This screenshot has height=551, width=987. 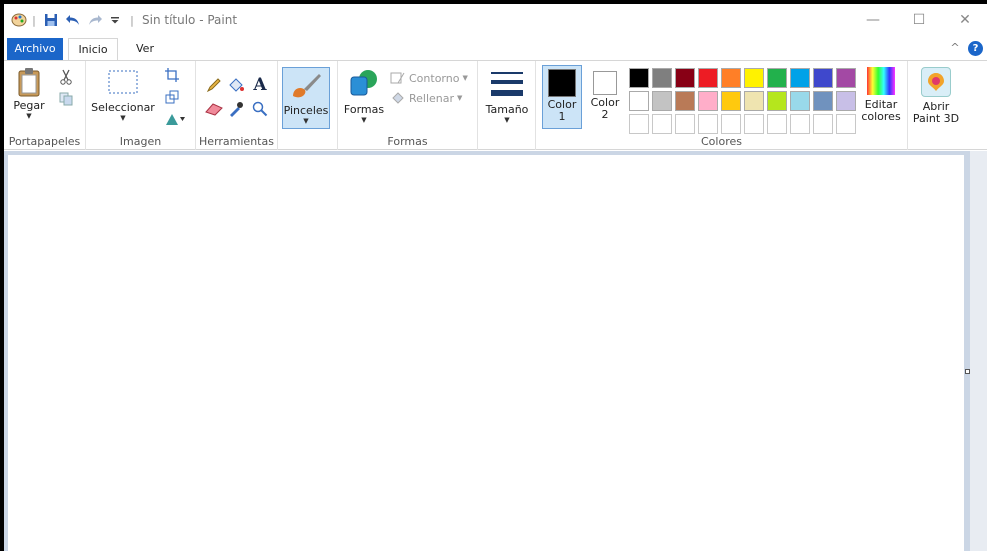 I want to click on shapes-icon, so click(x=363, y=83).